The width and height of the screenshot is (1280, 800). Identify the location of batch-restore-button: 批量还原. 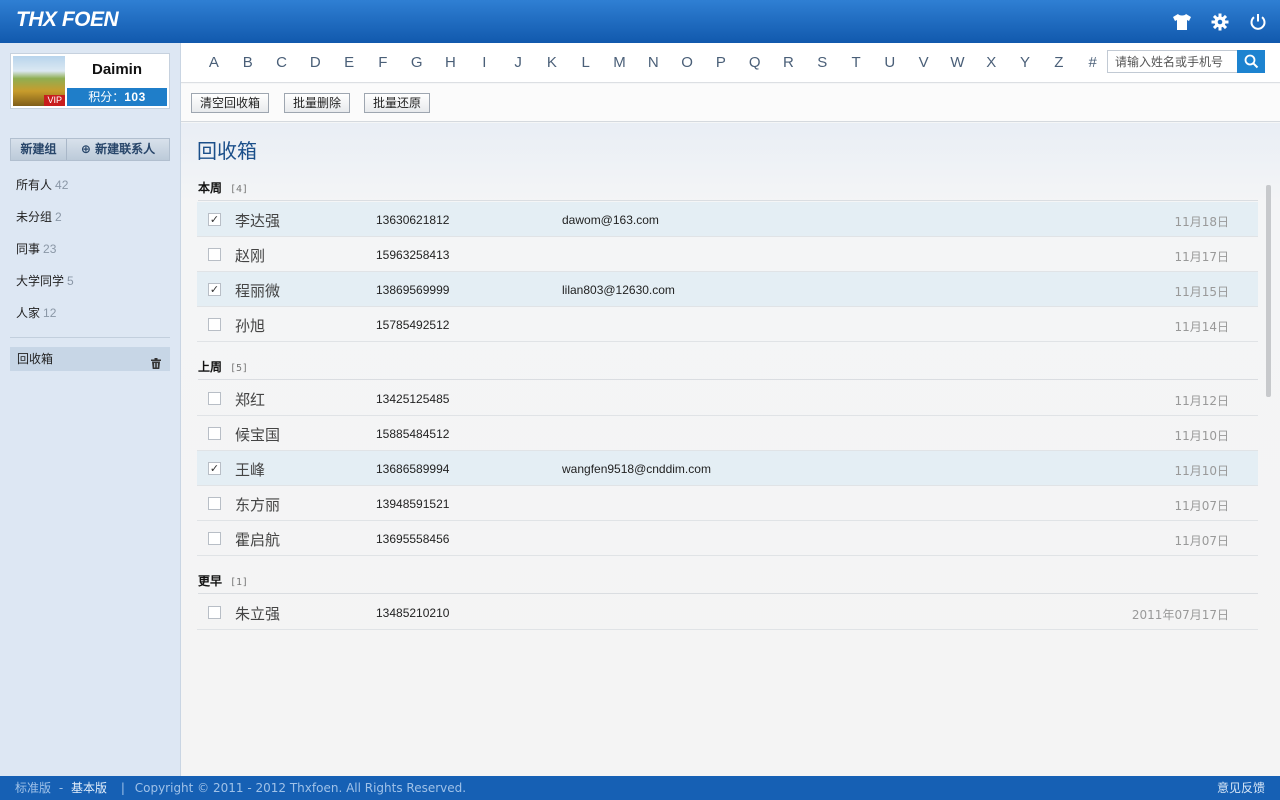
(397, 103).